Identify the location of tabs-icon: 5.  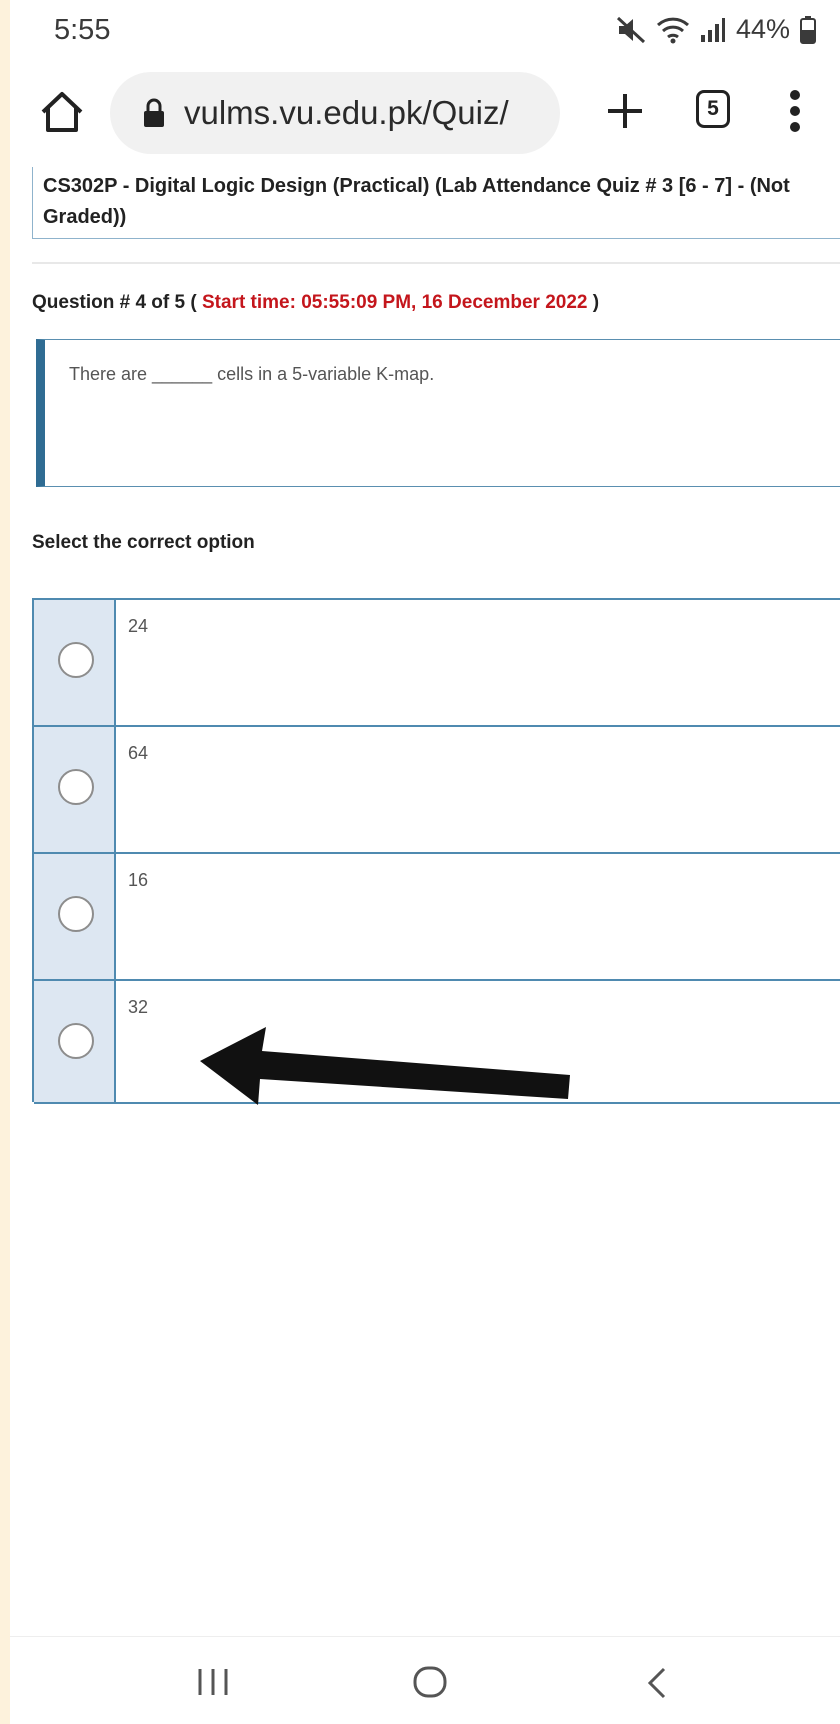
(713, 109).